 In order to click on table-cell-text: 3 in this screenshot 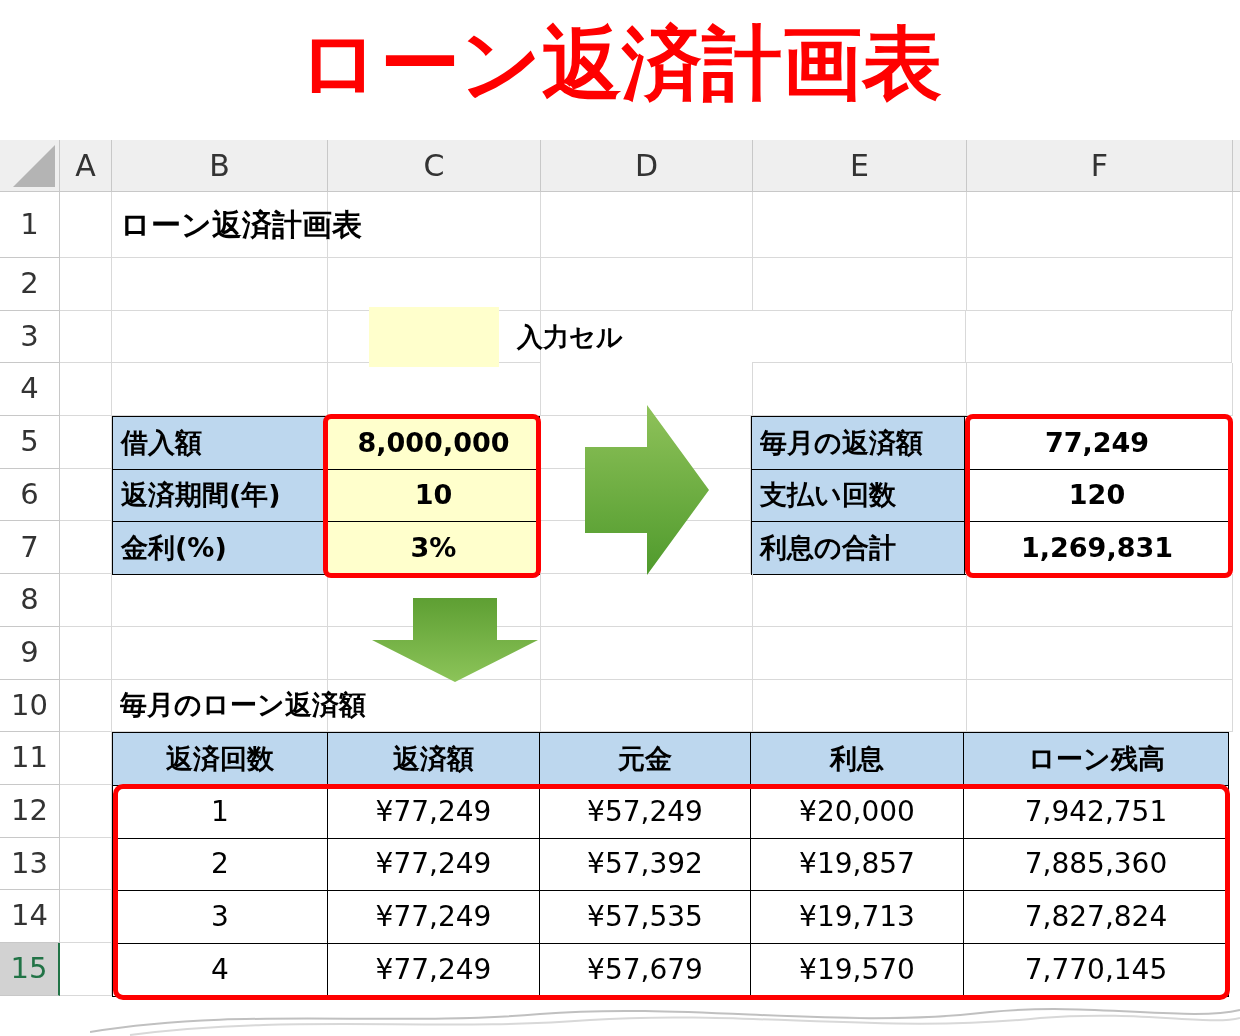, I will do `click(220, 917)`.